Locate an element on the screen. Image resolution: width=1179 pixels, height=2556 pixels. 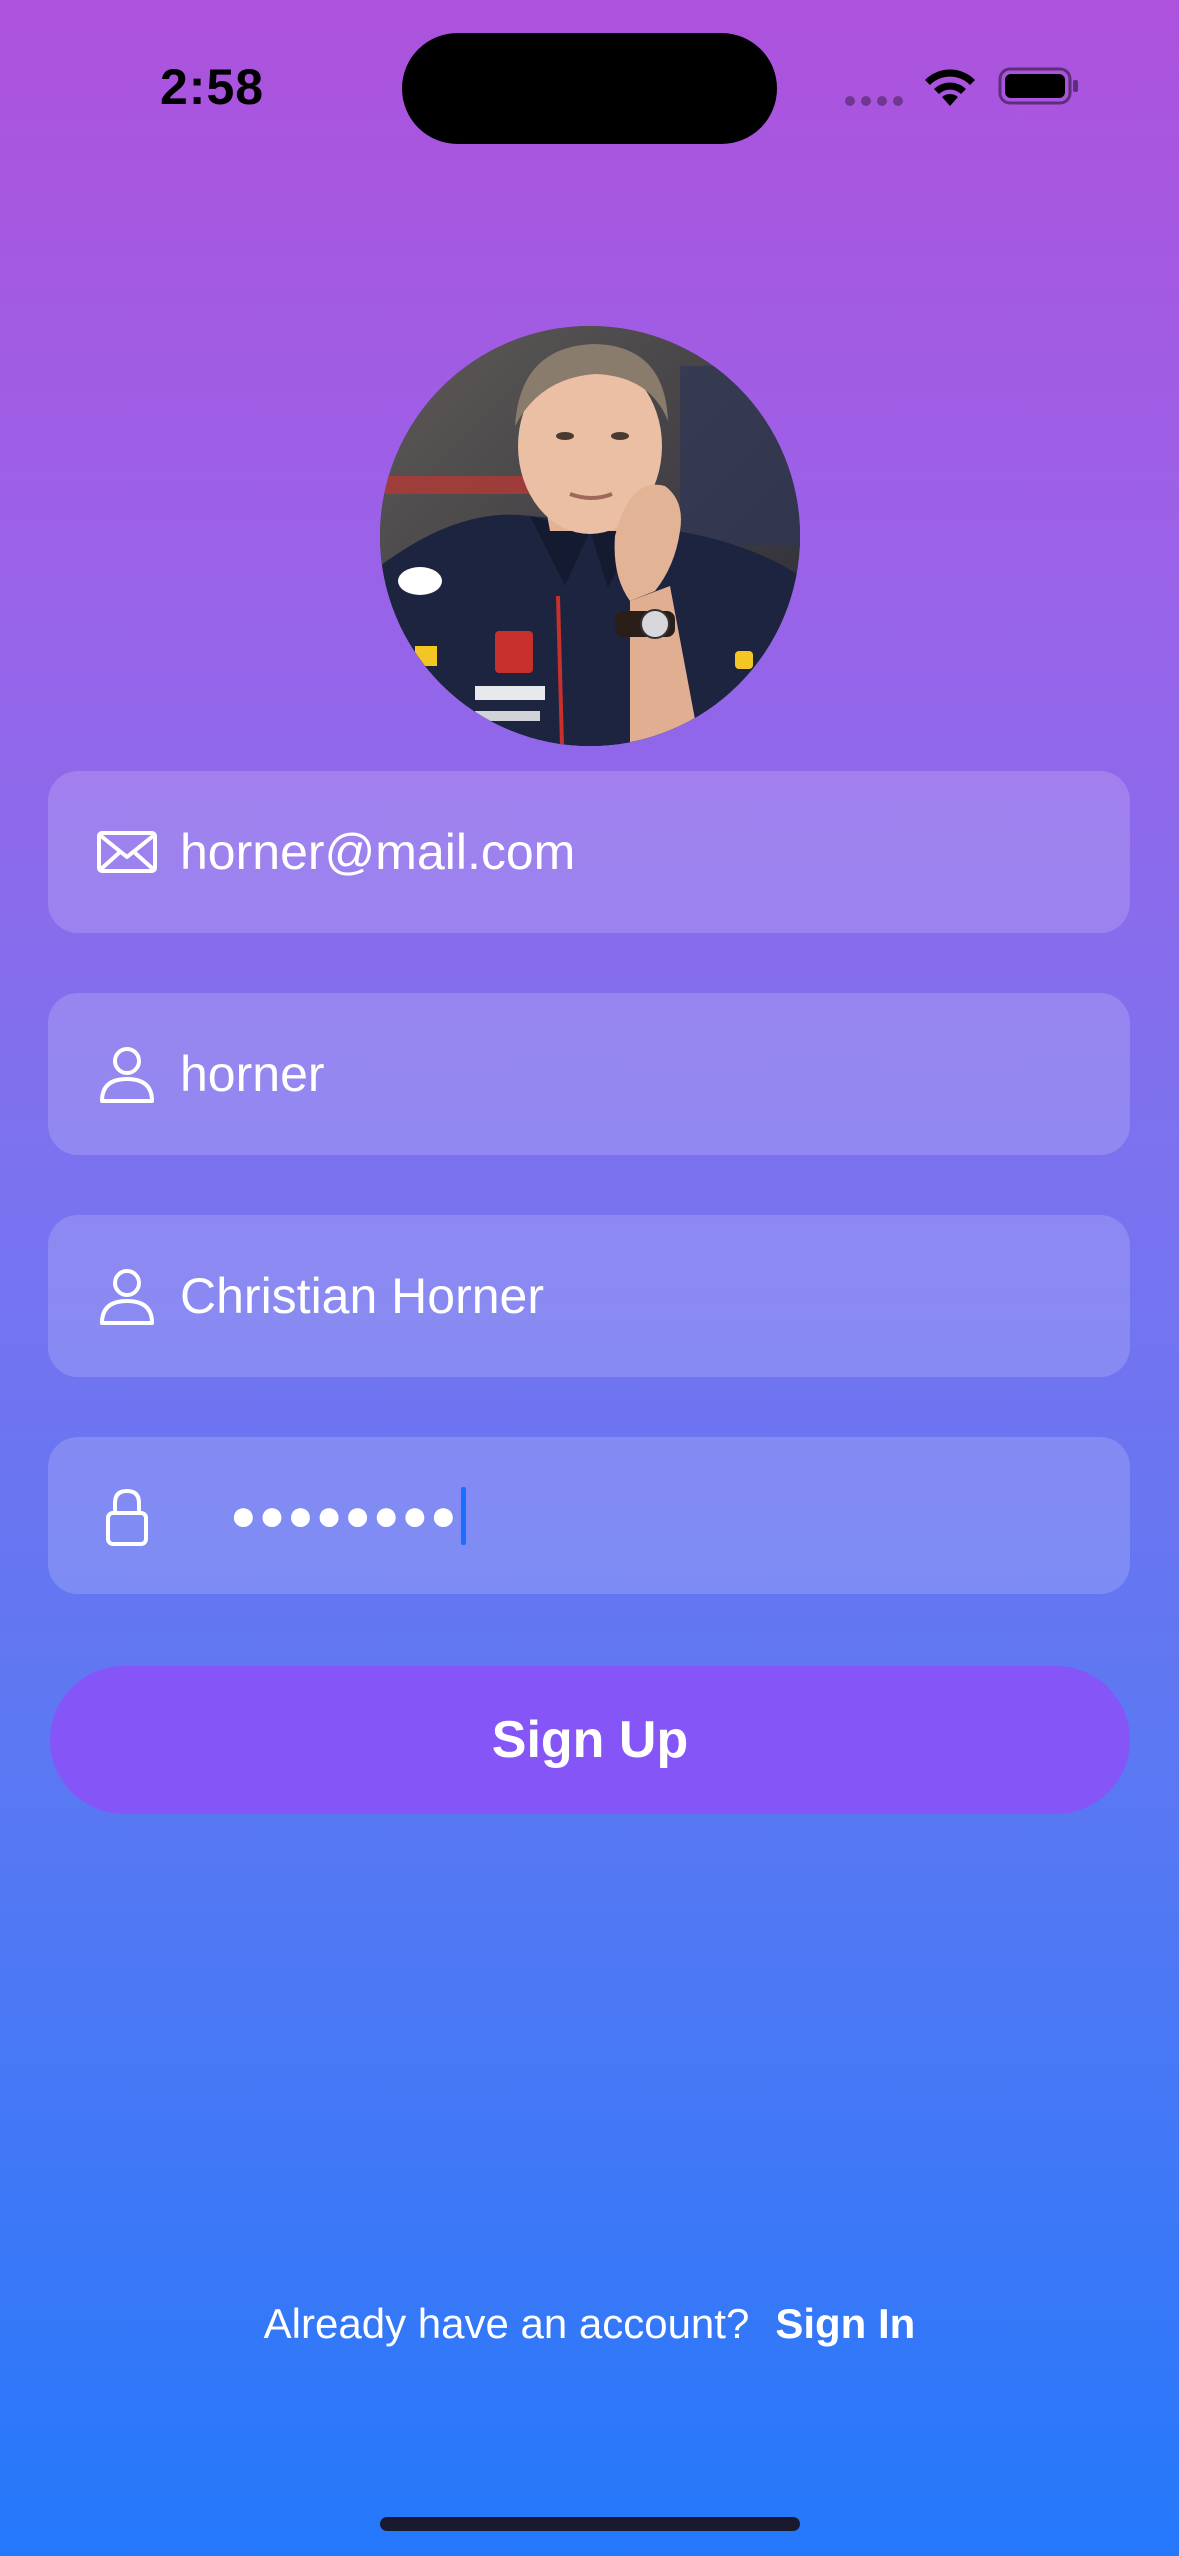
password-mask: ●●●●●●●● is located at coordinates (344, 1515).